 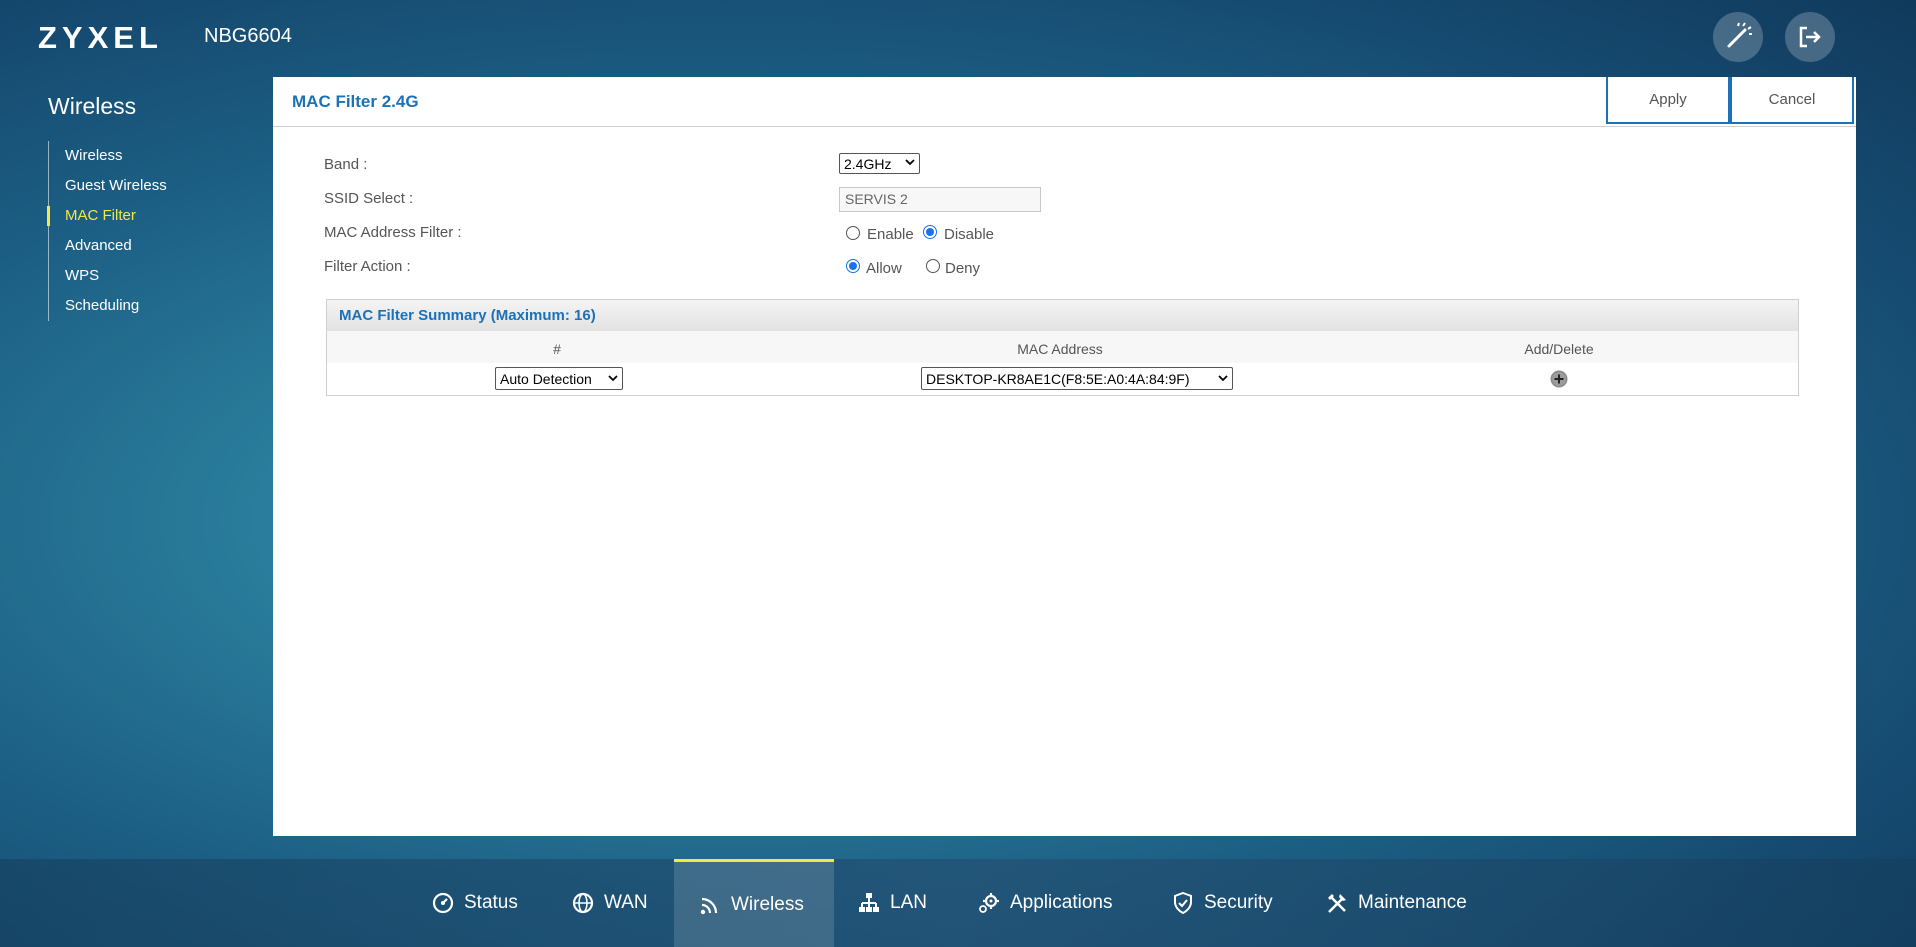 What do you see at coordinates (868, 163) in the screenshot?
I see `band-select-value: 2.4GHz` at bounding box center [868, 163].